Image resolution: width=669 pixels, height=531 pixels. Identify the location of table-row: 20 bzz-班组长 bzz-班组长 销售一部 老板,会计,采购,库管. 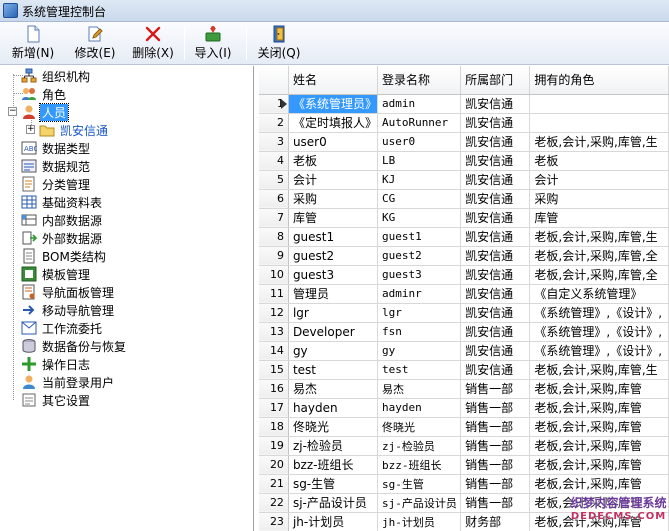
(464, 465).